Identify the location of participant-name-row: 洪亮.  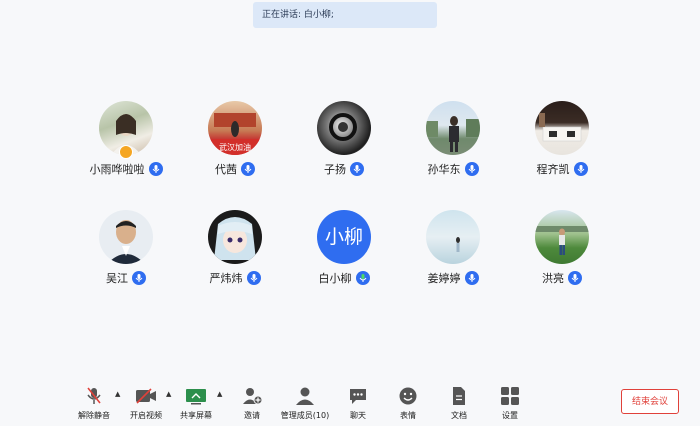
(562, 278).